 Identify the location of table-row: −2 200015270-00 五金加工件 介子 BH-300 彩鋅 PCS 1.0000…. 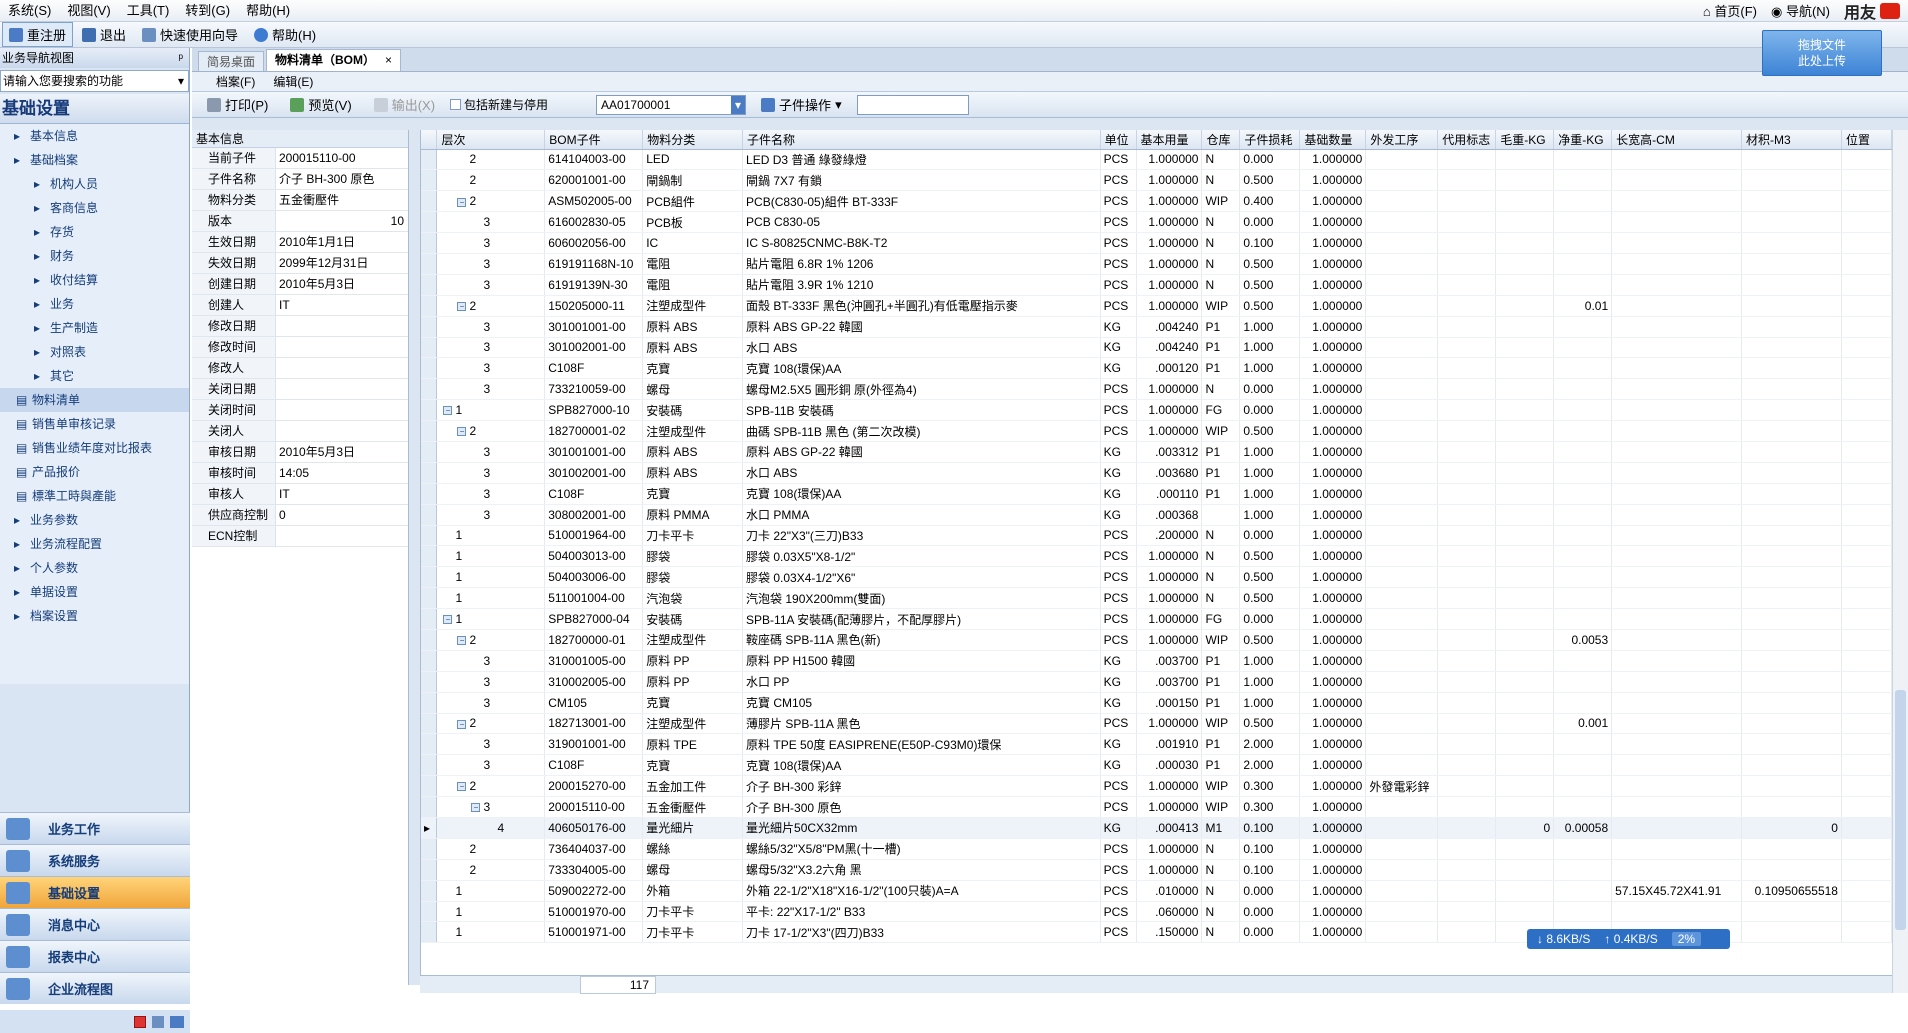
(1156, 786).